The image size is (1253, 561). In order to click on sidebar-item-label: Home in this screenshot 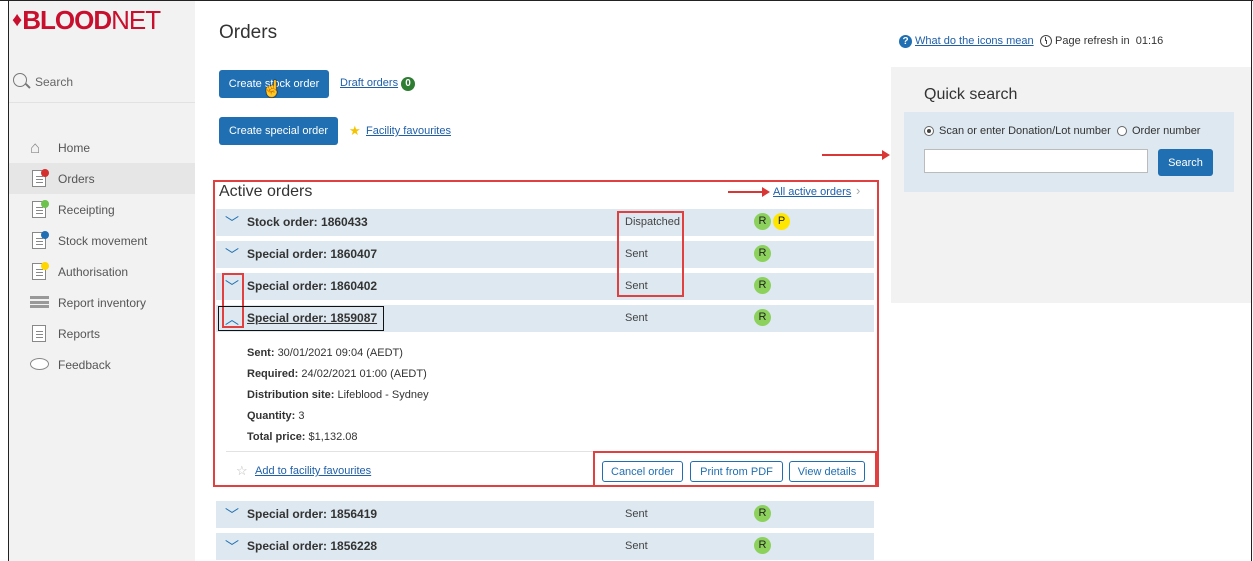, I will do `click(74, 147)`.